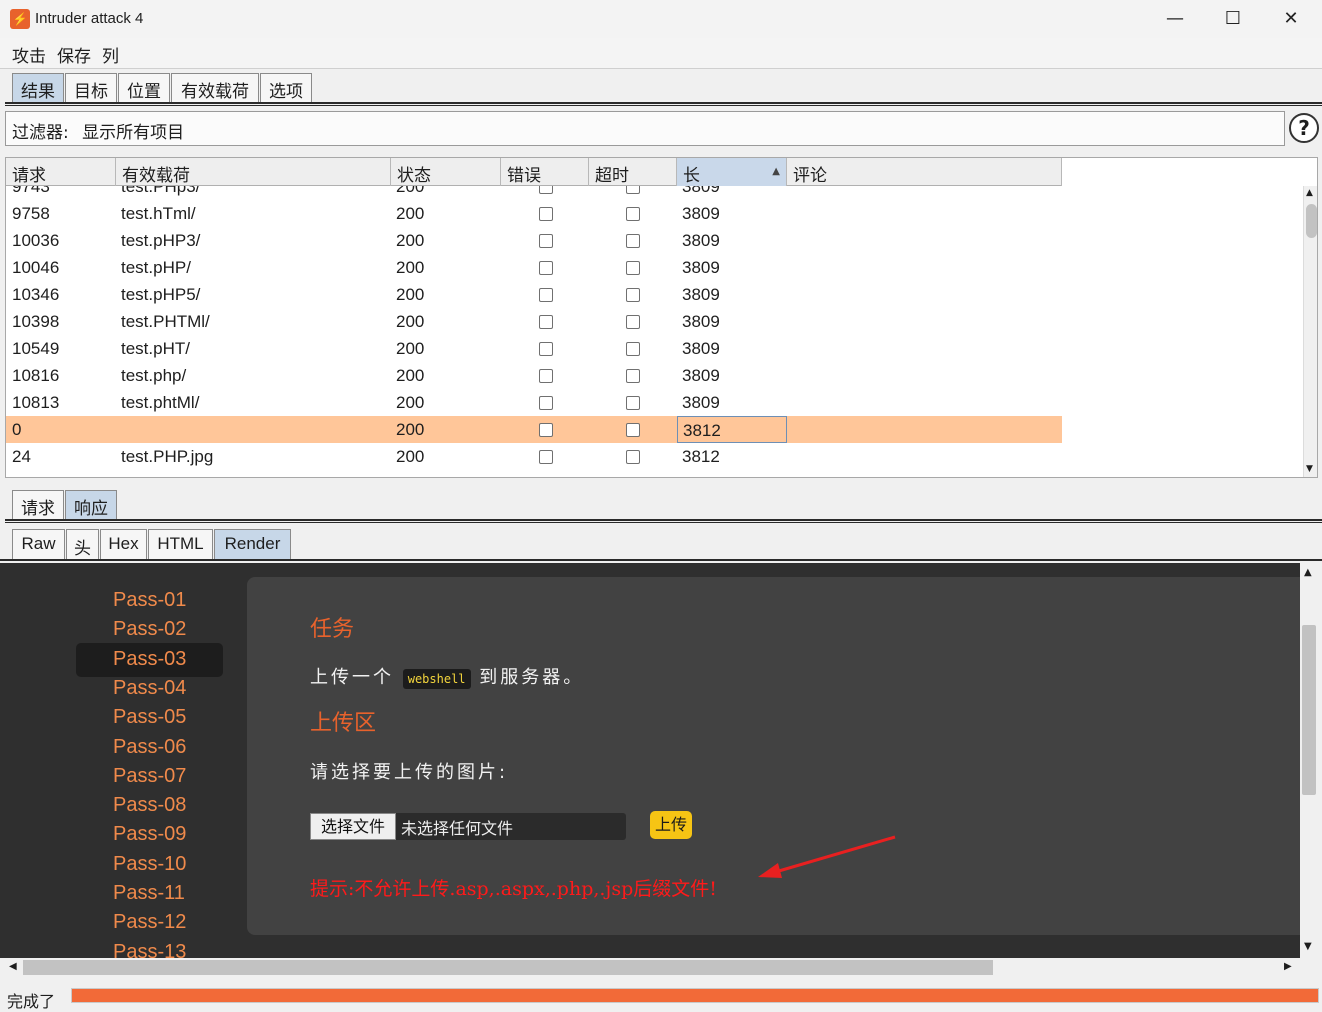 Image resolution: width=1322 pixels, height=1012 pixels. What do you see at coordinates (31, 213) in the screenshot?
I see `cell-request: 9758` at bounding box center [31, 213].